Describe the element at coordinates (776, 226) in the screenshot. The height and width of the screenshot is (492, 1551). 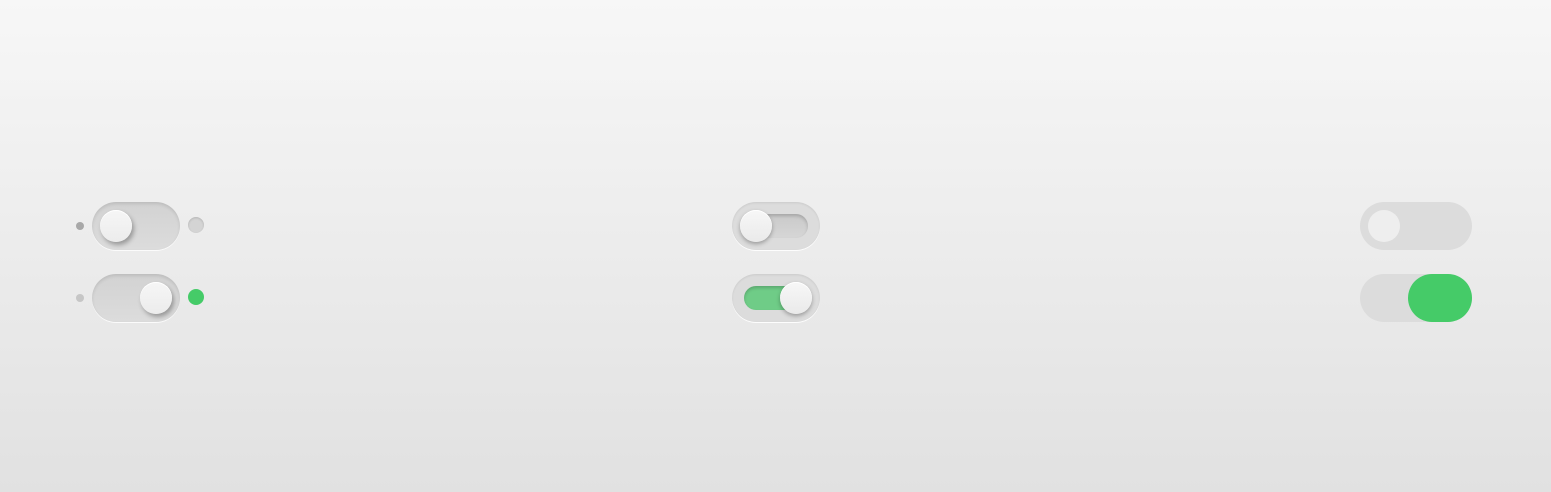
I see `toggle-inset-off` at that location.